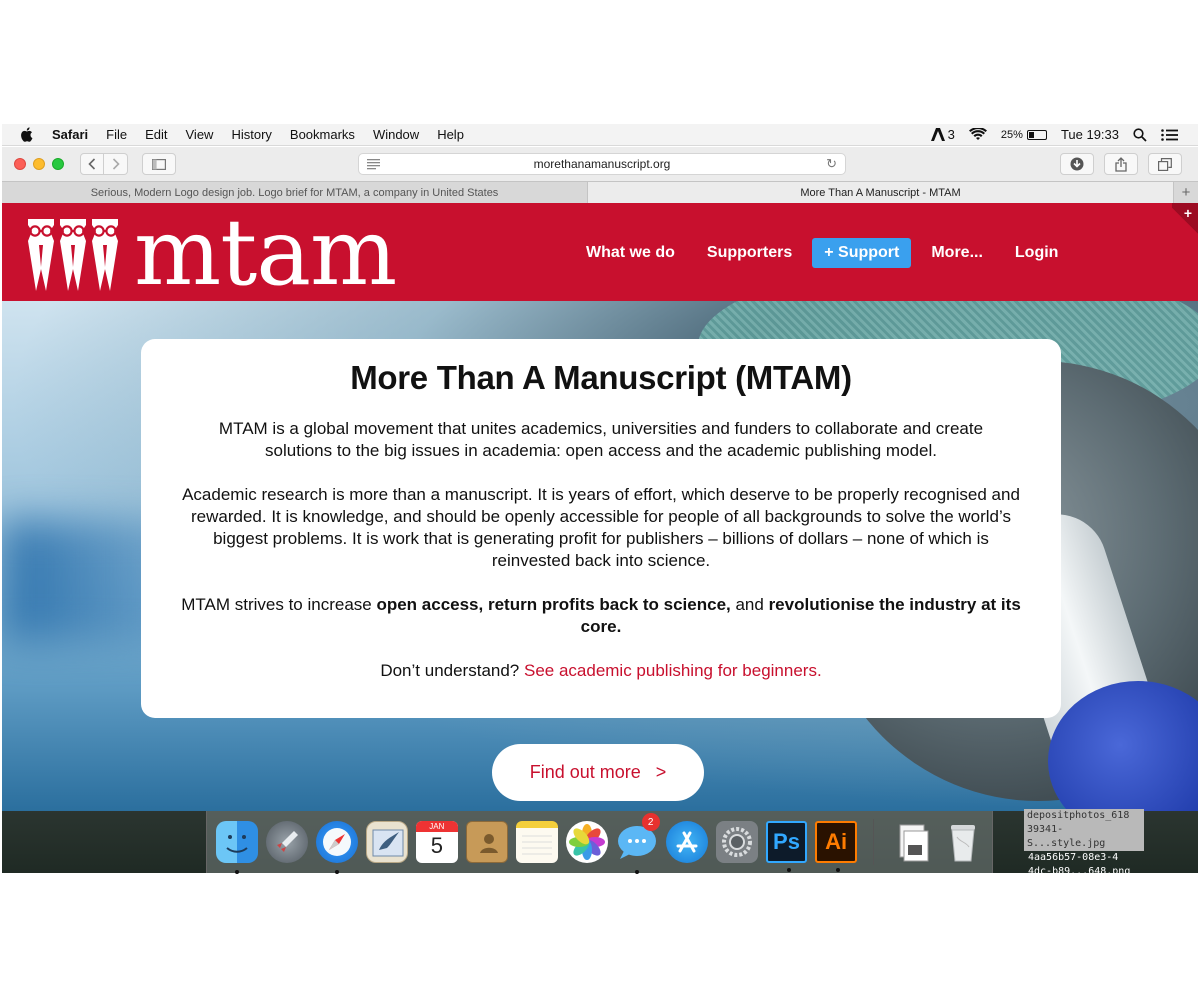  What do you see at coordinates (1024, 135) in the screenshot?
I see `battery-status: 25%` at bounding box center [1024, 135].